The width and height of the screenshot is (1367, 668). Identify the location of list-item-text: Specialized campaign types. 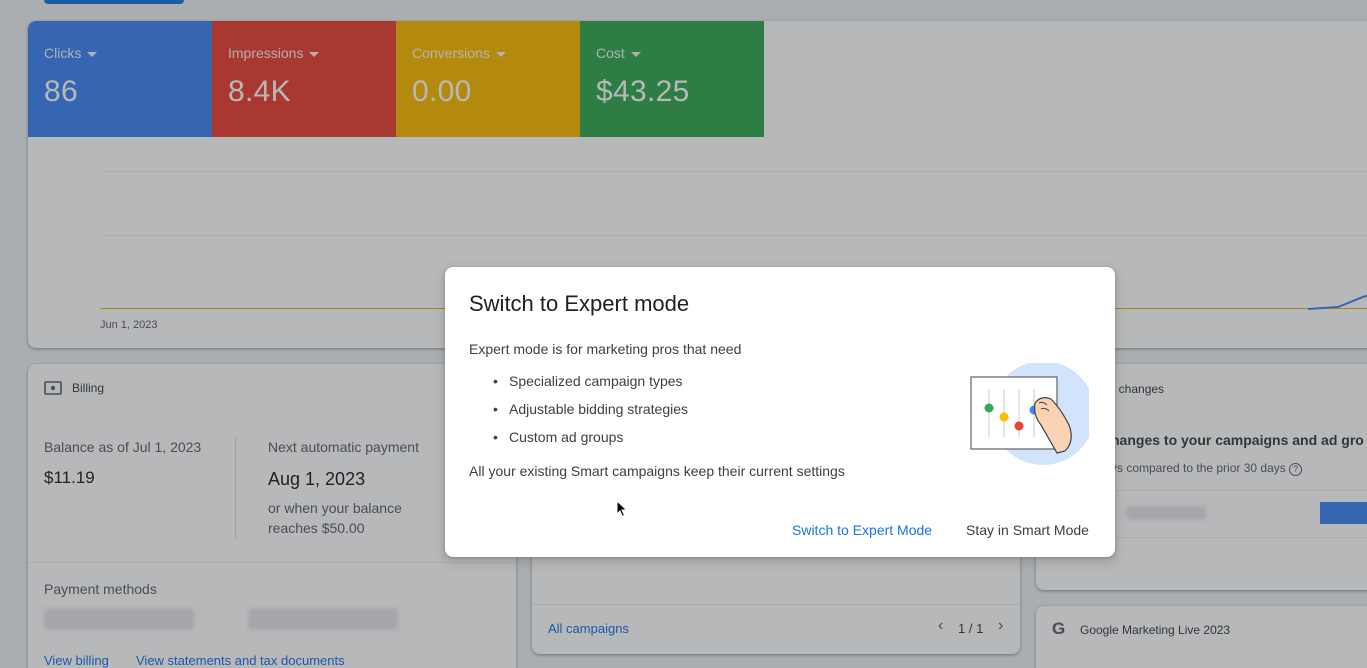
(596, 381).